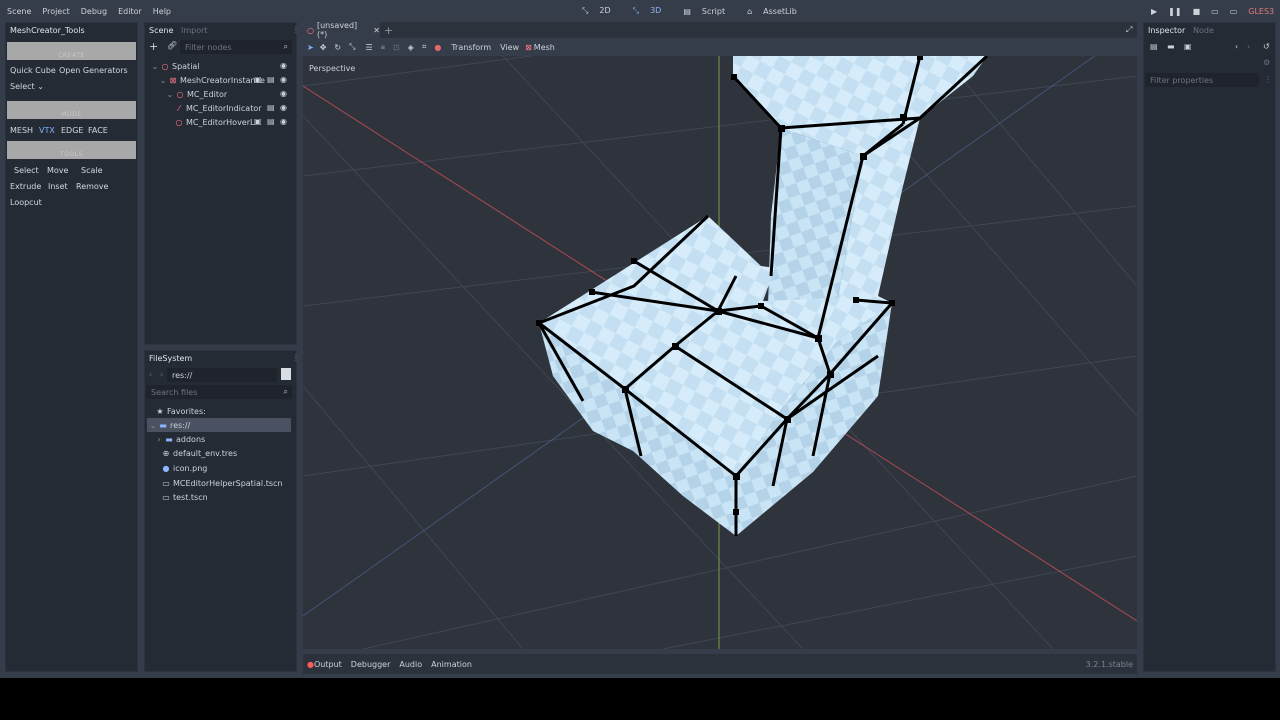  What do you see at coordinates (179, 439) in the screenshot?
I see `fs-item-addons: › ▬ addons` at bounding box center [179, 439].